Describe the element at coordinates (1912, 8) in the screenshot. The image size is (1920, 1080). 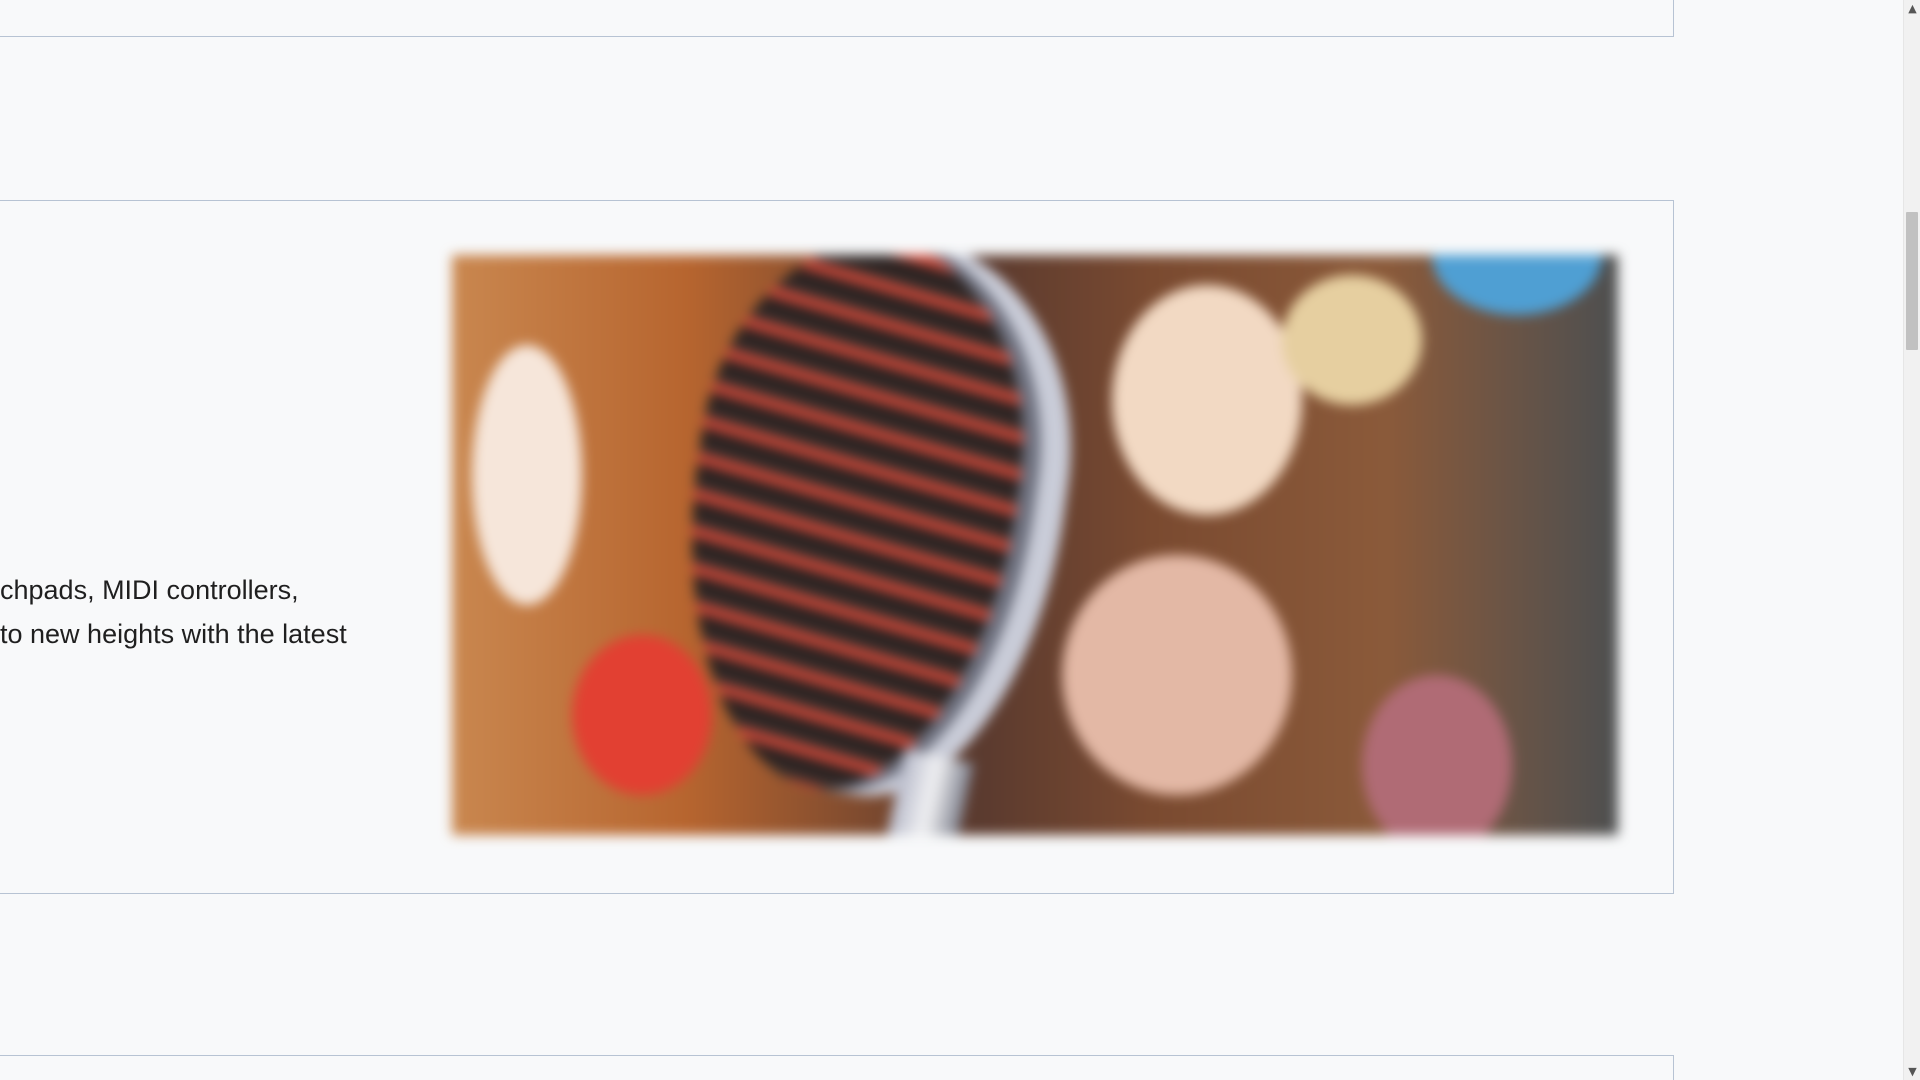
I see `scroll-up-icon: ▲` at that location.